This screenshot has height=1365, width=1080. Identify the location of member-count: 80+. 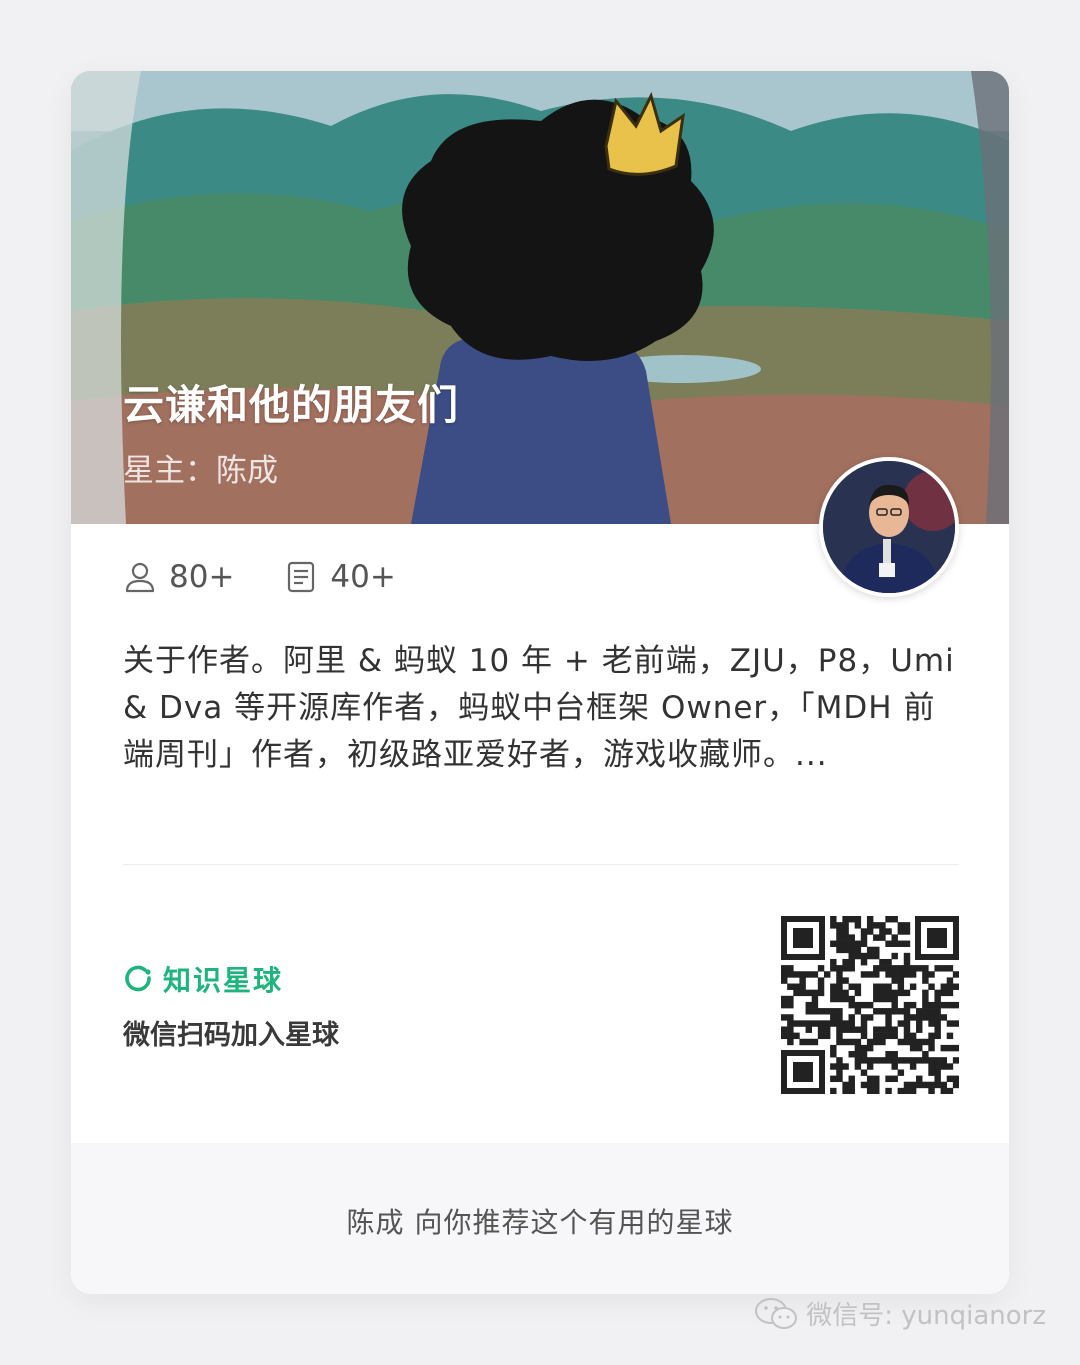
(178, 577).